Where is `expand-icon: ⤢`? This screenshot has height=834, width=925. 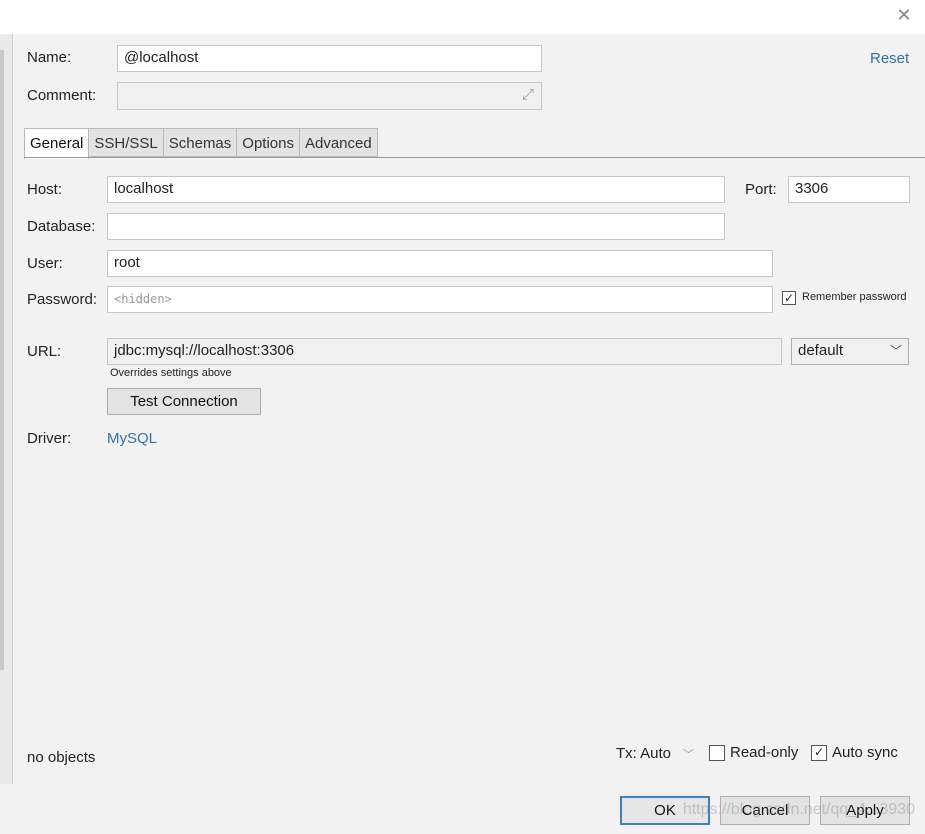
expand-icon: ⤢ is located at coordinates (528, 95).